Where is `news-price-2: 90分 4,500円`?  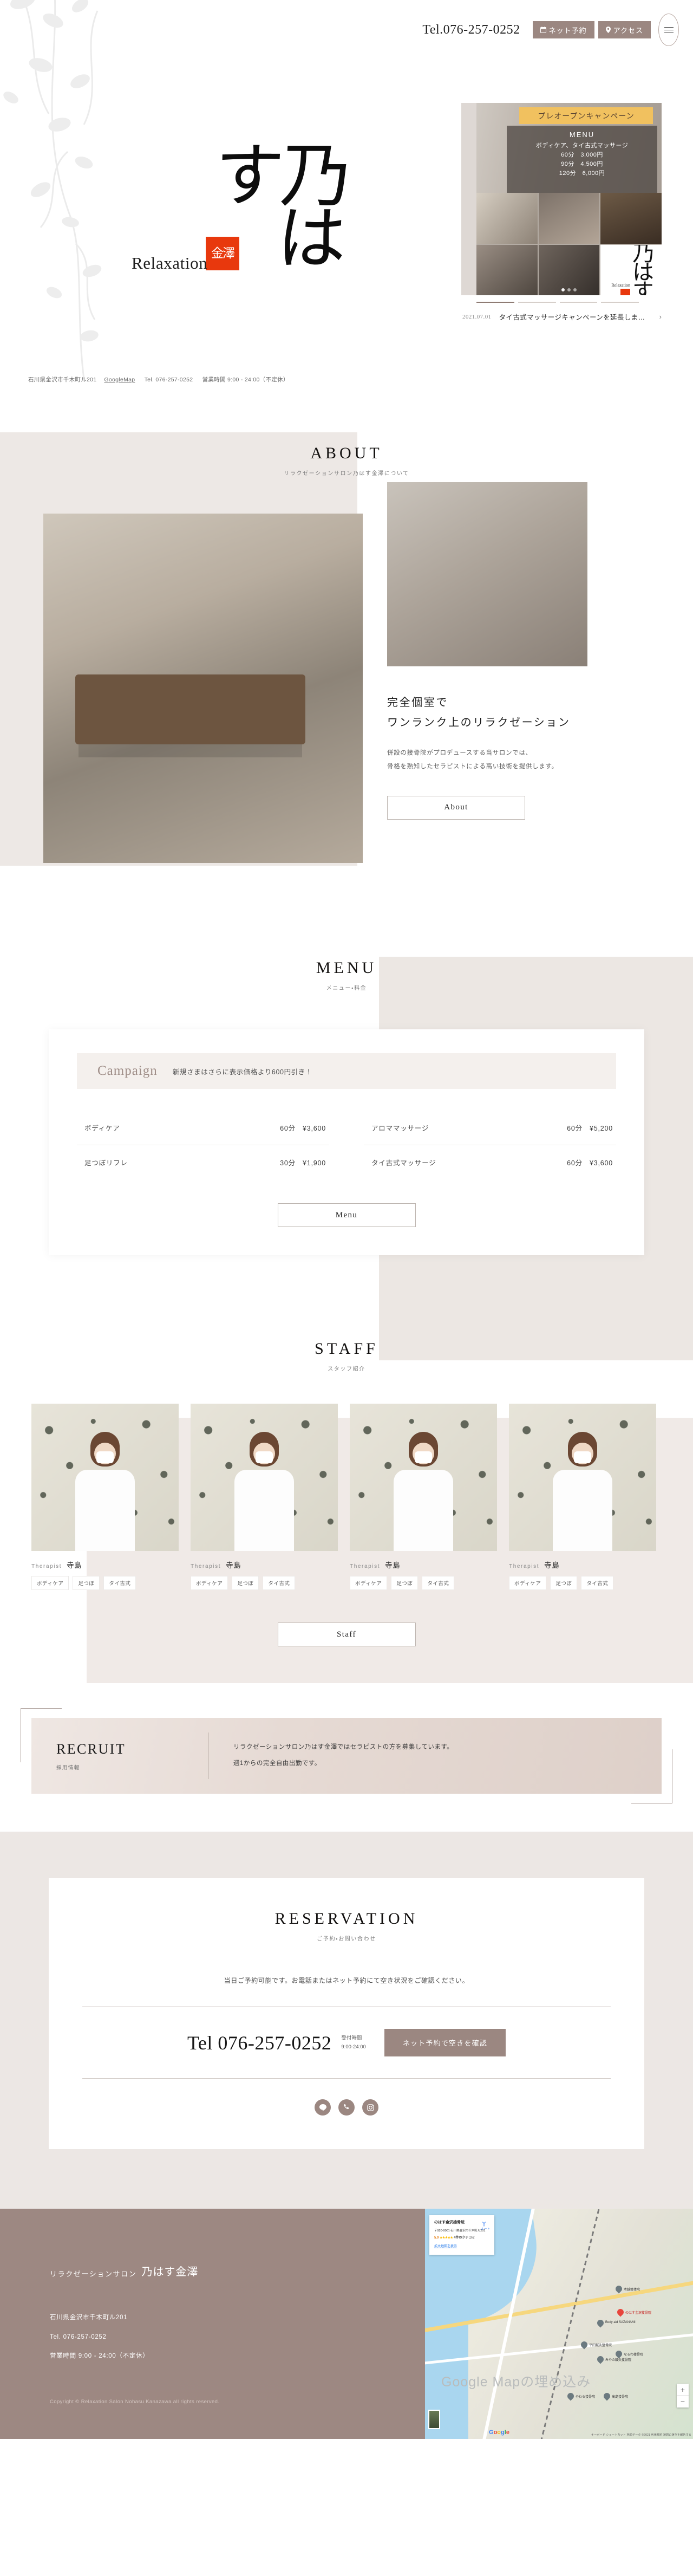
news-price-2: 90分 4,500円 is located at coordinates (582, 164).